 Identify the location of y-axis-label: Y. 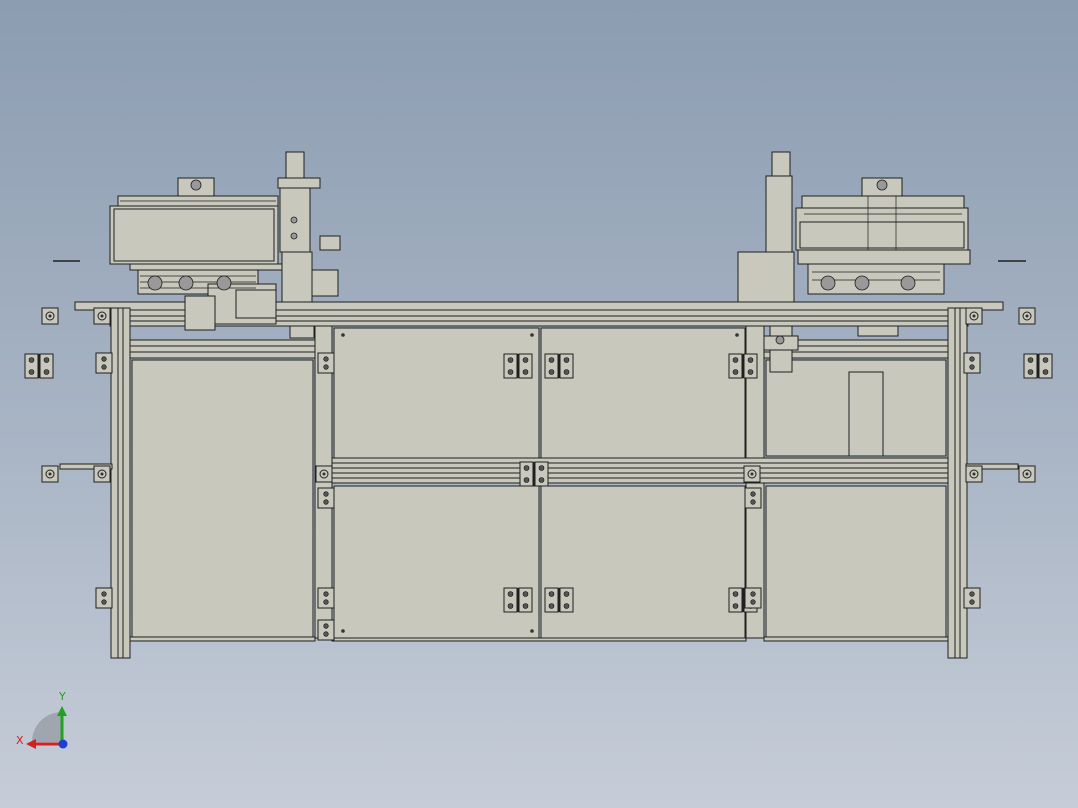
(62, 696).